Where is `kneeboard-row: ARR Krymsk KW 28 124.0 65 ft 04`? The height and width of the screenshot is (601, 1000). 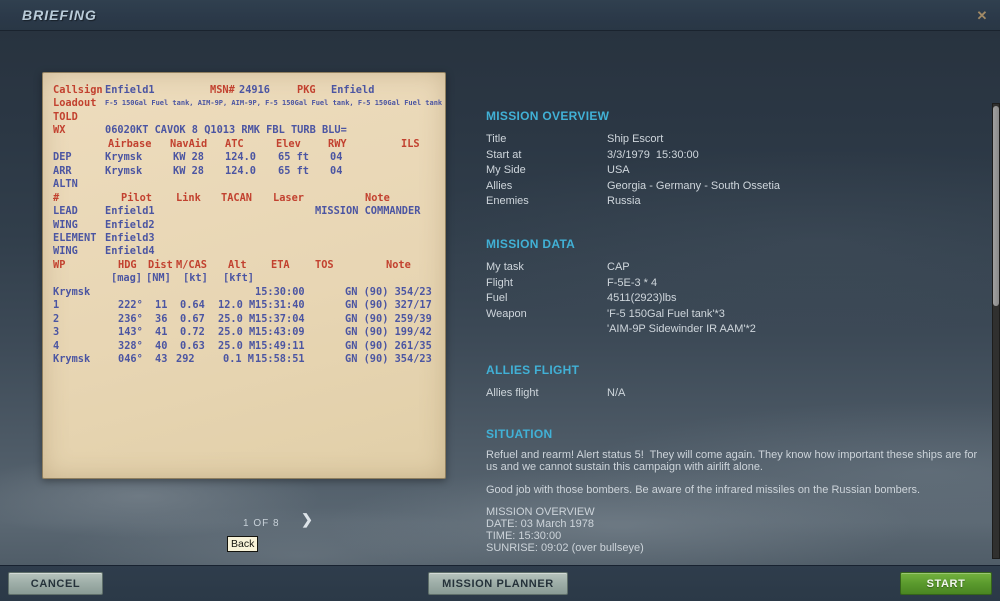
kneeboard-row: ARR Krymsk KW 28 124.0 65 ft 04 is located at coordinates (244, 171).